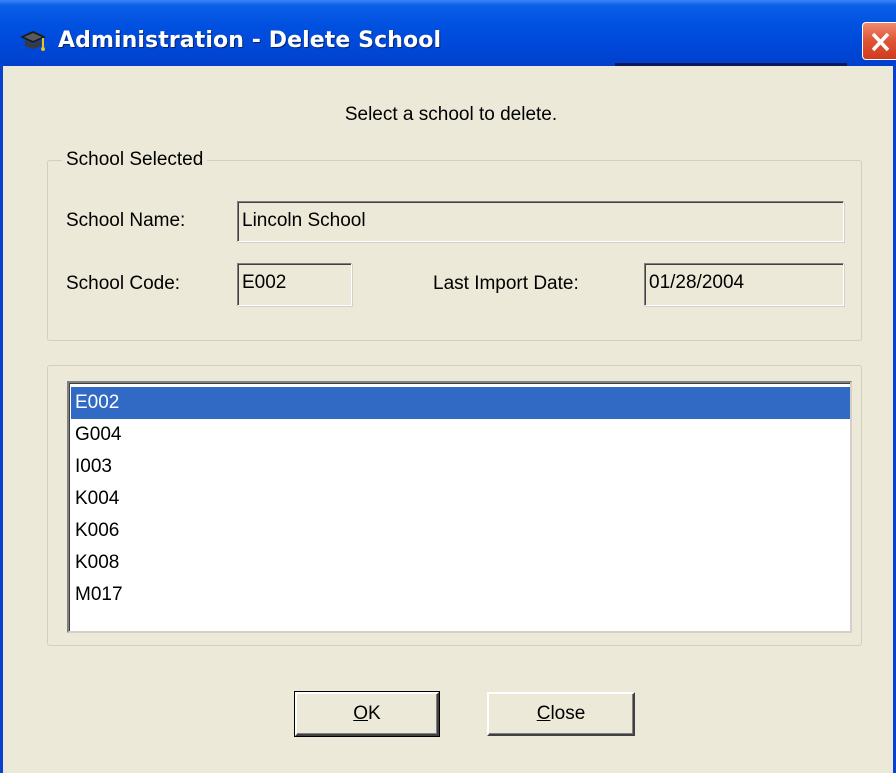 This screenshot has height=773, width=896. What do you see at coordinates (135, 160) in the screenshot?
I see `school-selected-legend: School Selected` at bounding box center [135, 160].